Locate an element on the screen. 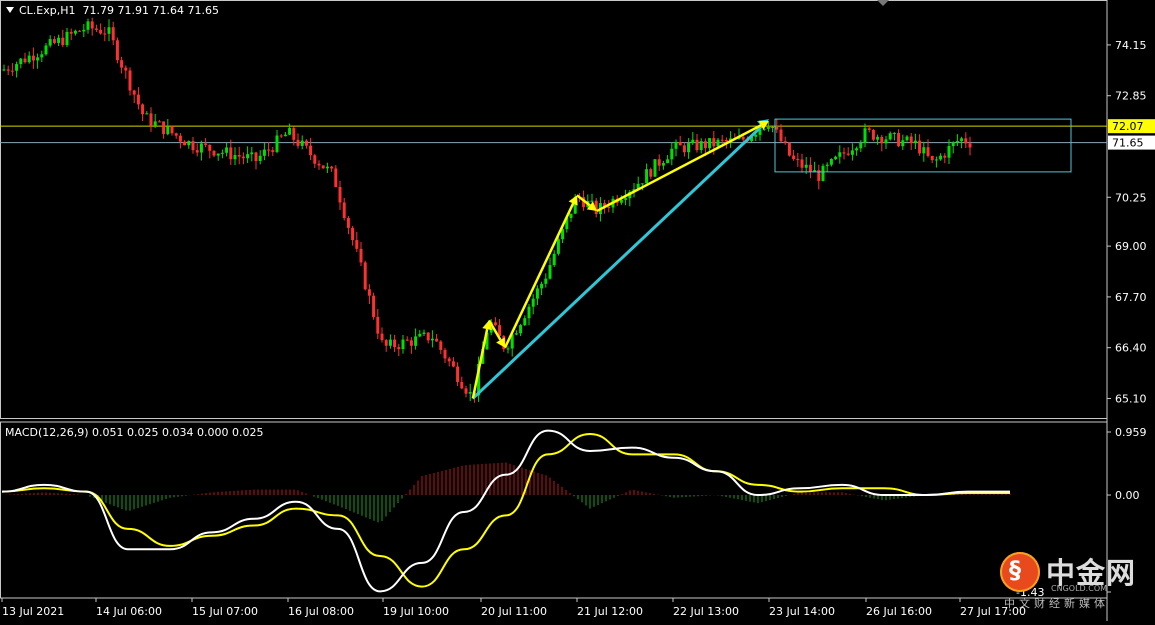 This screenshot has width=1155, height=625. price-tick-label: 71.65 is located at coordinates (1128, 143).